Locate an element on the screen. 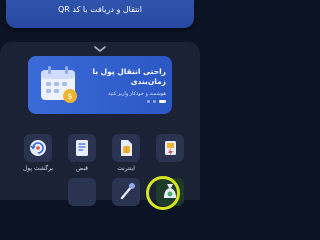 The image size is (320, 240). bill-tile is located at coordinates (82, 148).